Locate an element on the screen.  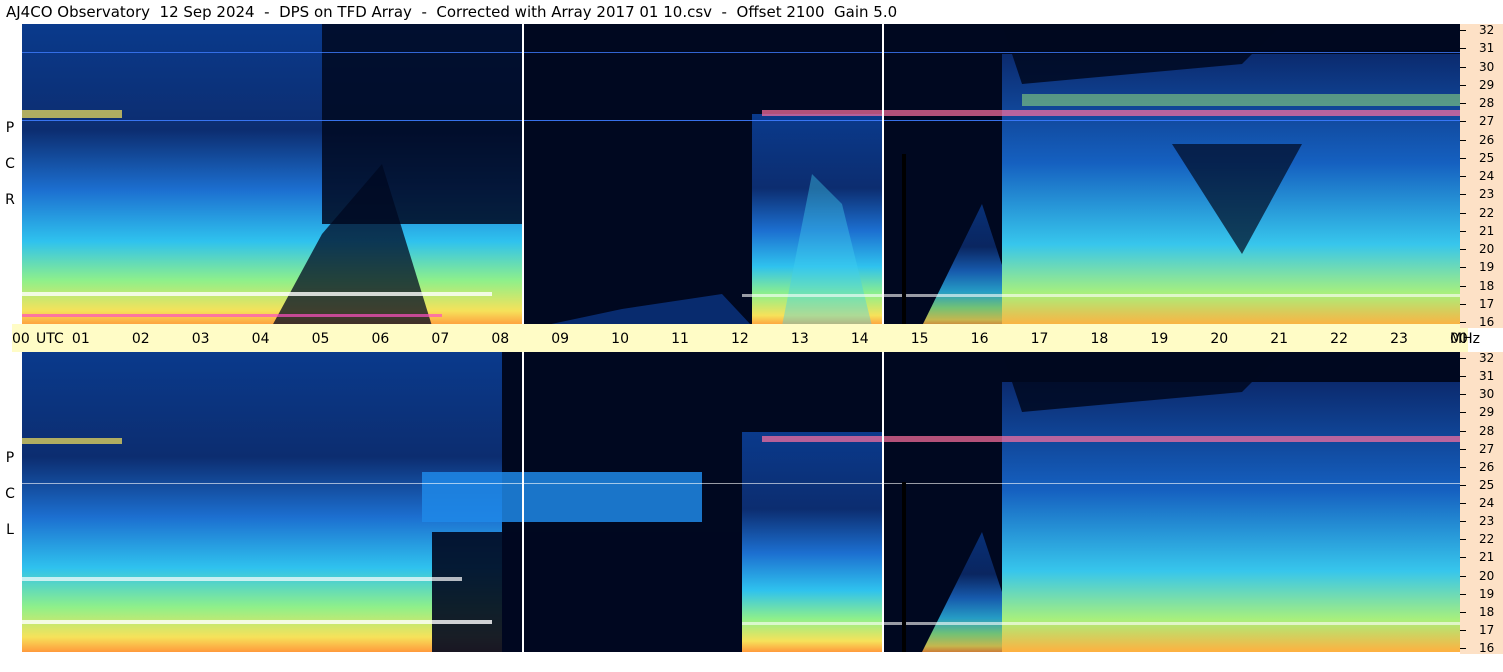
time-tick-label: 10 is located at coordinates (620, 339).